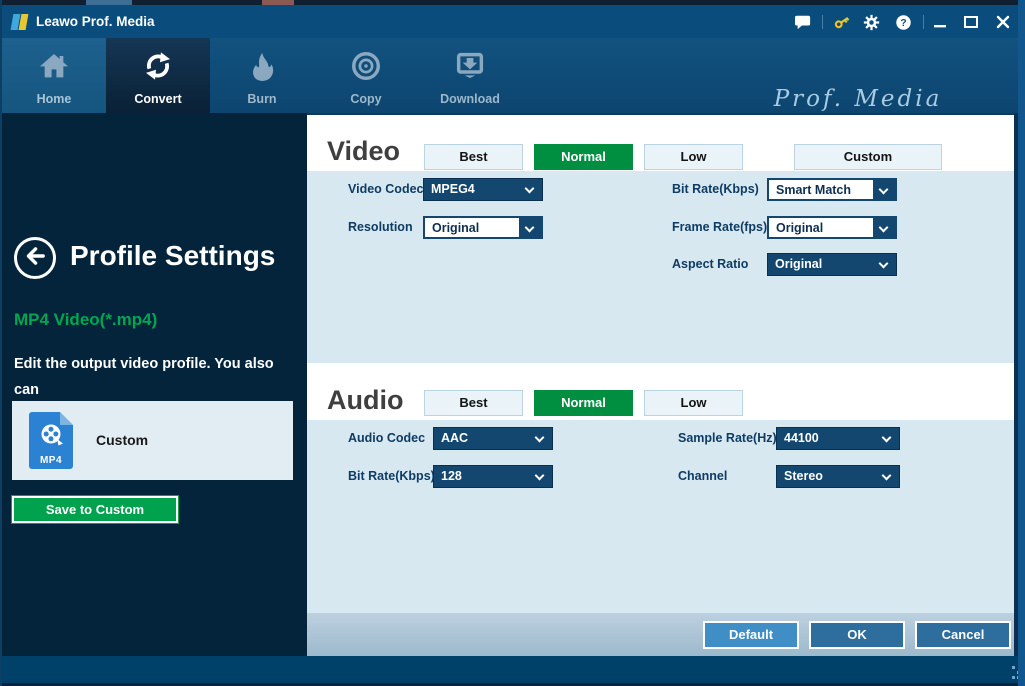 This screenshot has width=1025, height=686. What do you see at coordinates (868, 157) in the screenshot?
I see `video-quality-custom-button: Custom` at bounding box center [868, 157].